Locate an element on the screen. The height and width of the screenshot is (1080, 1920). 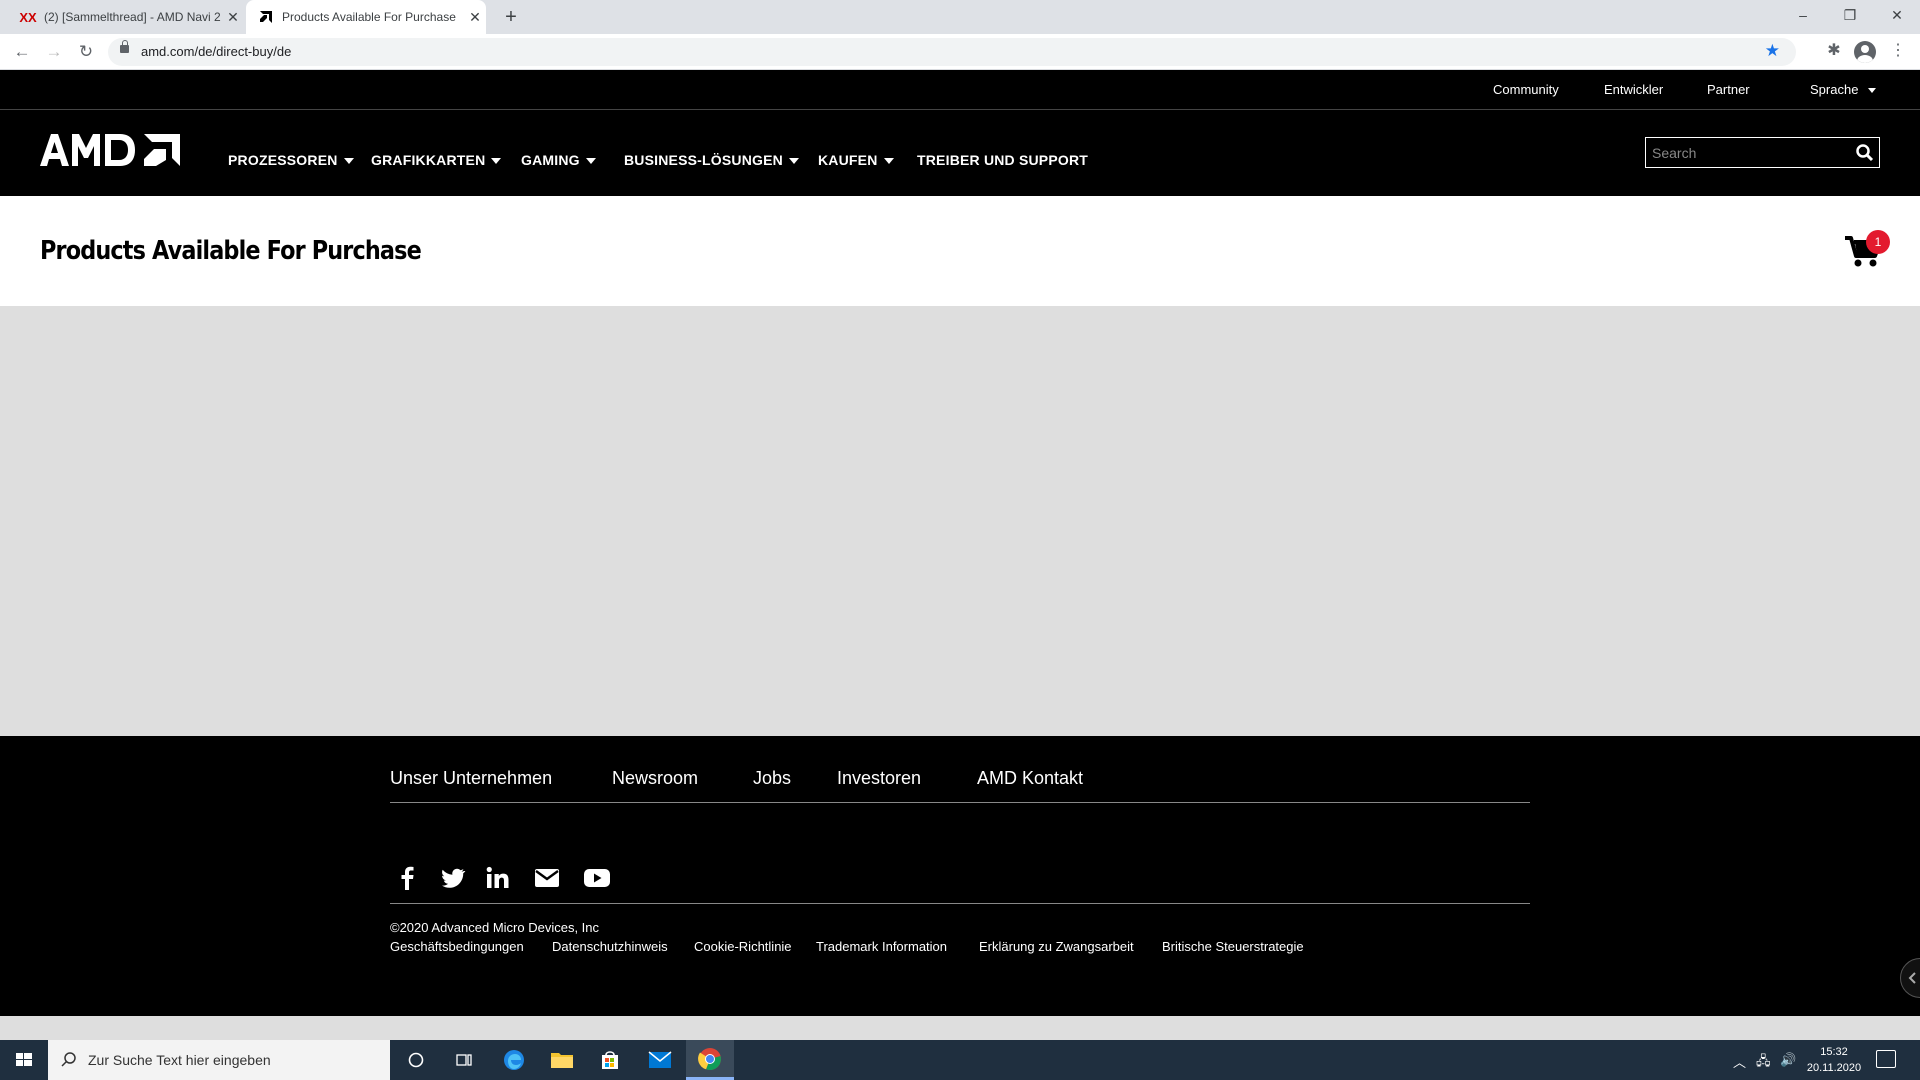
footer-link-newsroom: Newsroom is located at coordinates (655, 778).